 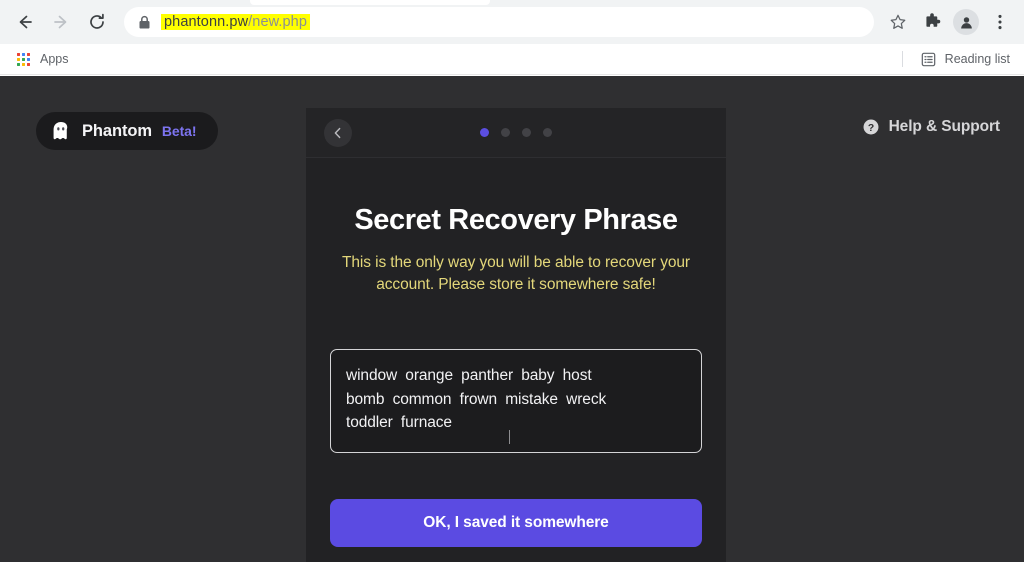 I want to click on forward-button, so click(x=61, y=22).